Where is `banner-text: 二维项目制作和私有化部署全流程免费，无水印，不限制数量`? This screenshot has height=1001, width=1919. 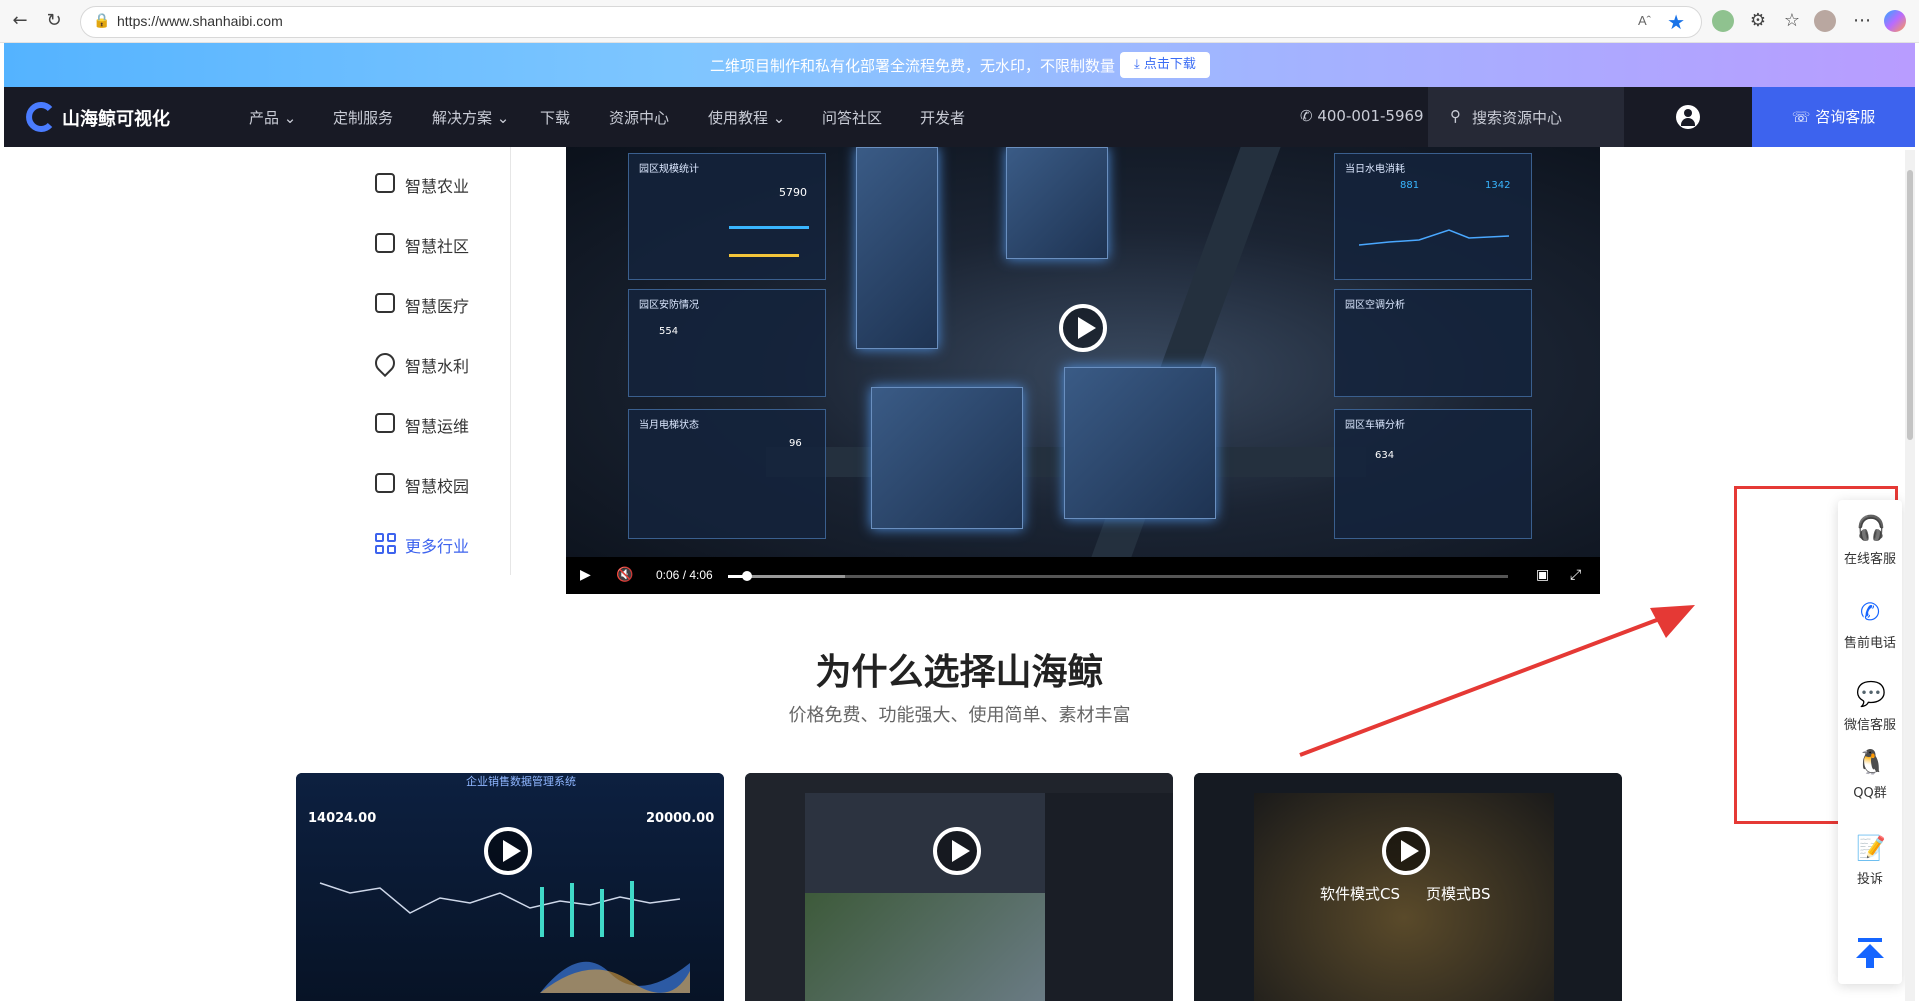
banner-text: 二维项目制作和私有化部署全流程免费，无水印，不限制数量 is located at coordinates (913, 66).